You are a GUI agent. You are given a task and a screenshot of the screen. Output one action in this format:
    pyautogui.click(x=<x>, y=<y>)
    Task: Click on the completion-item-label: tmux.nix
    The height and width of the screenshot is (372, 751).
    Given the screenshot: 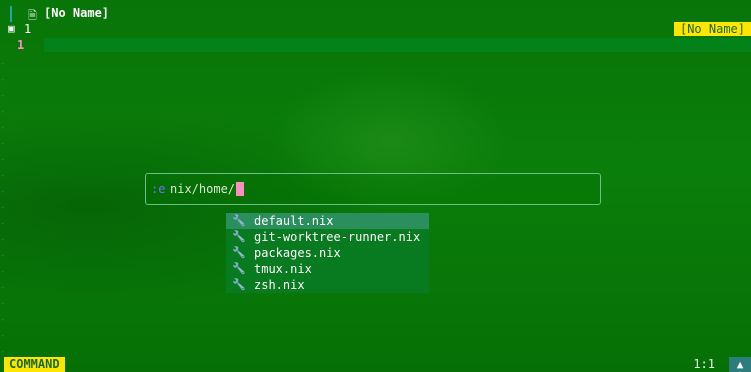 What is the action you would take?
    pyautogui.click(x=283, y=269)
    